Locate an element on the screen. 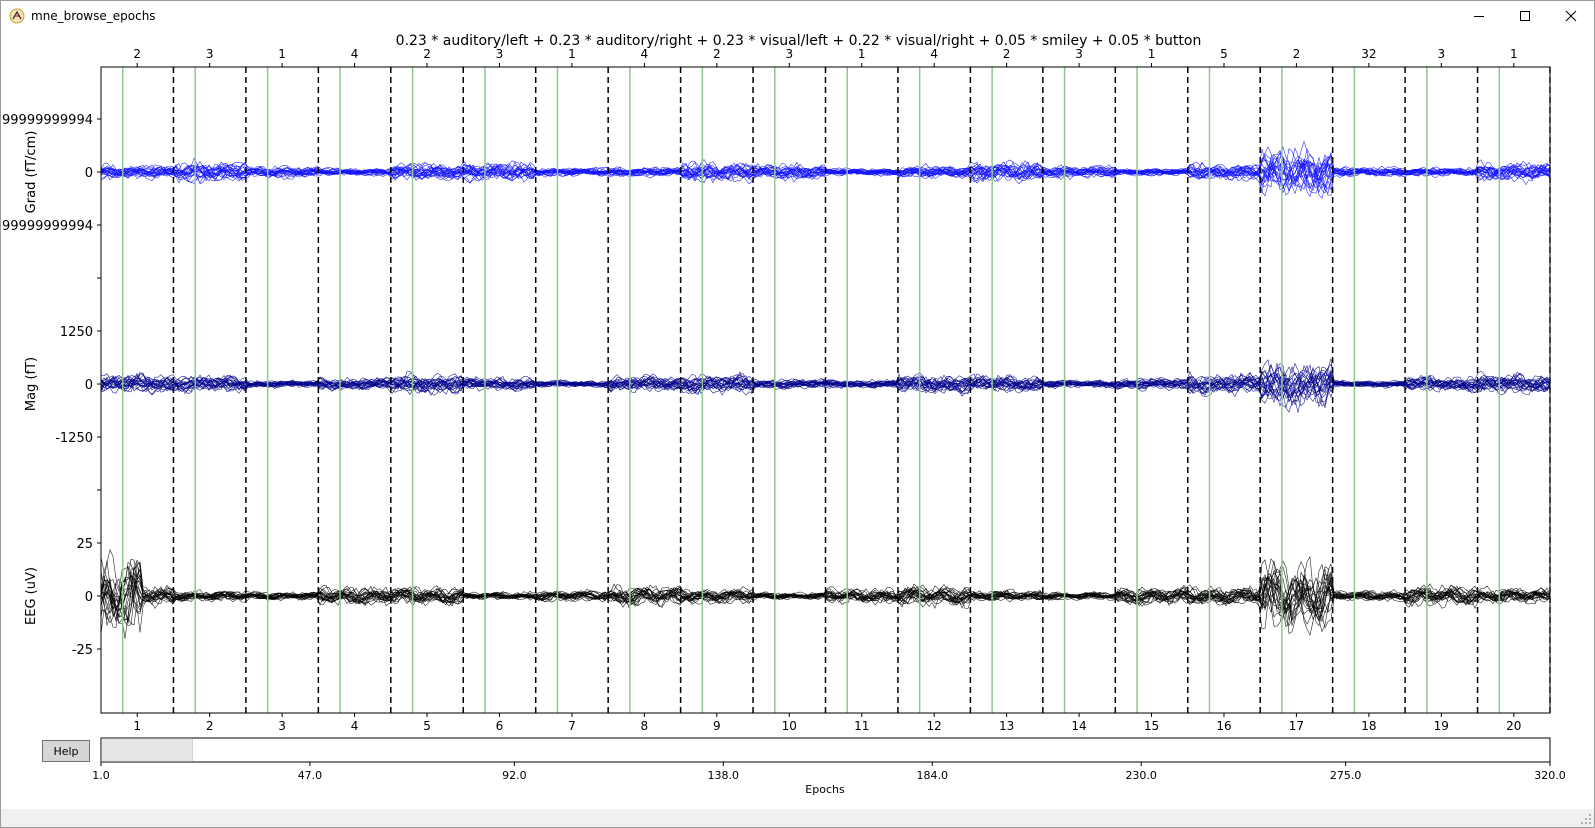 This screenshot has height=828, width=1595. scrollbar-tick-label: 320.0 is located at coordinates (1550, 775).